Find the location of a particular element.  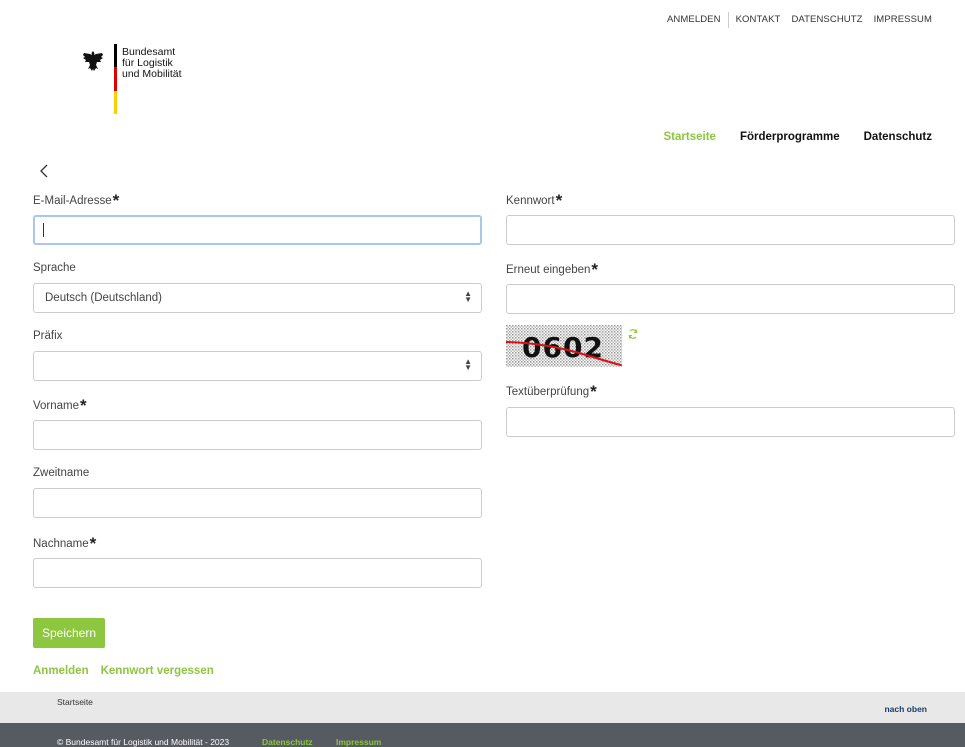

password-field is located at coordinates (730, 230).